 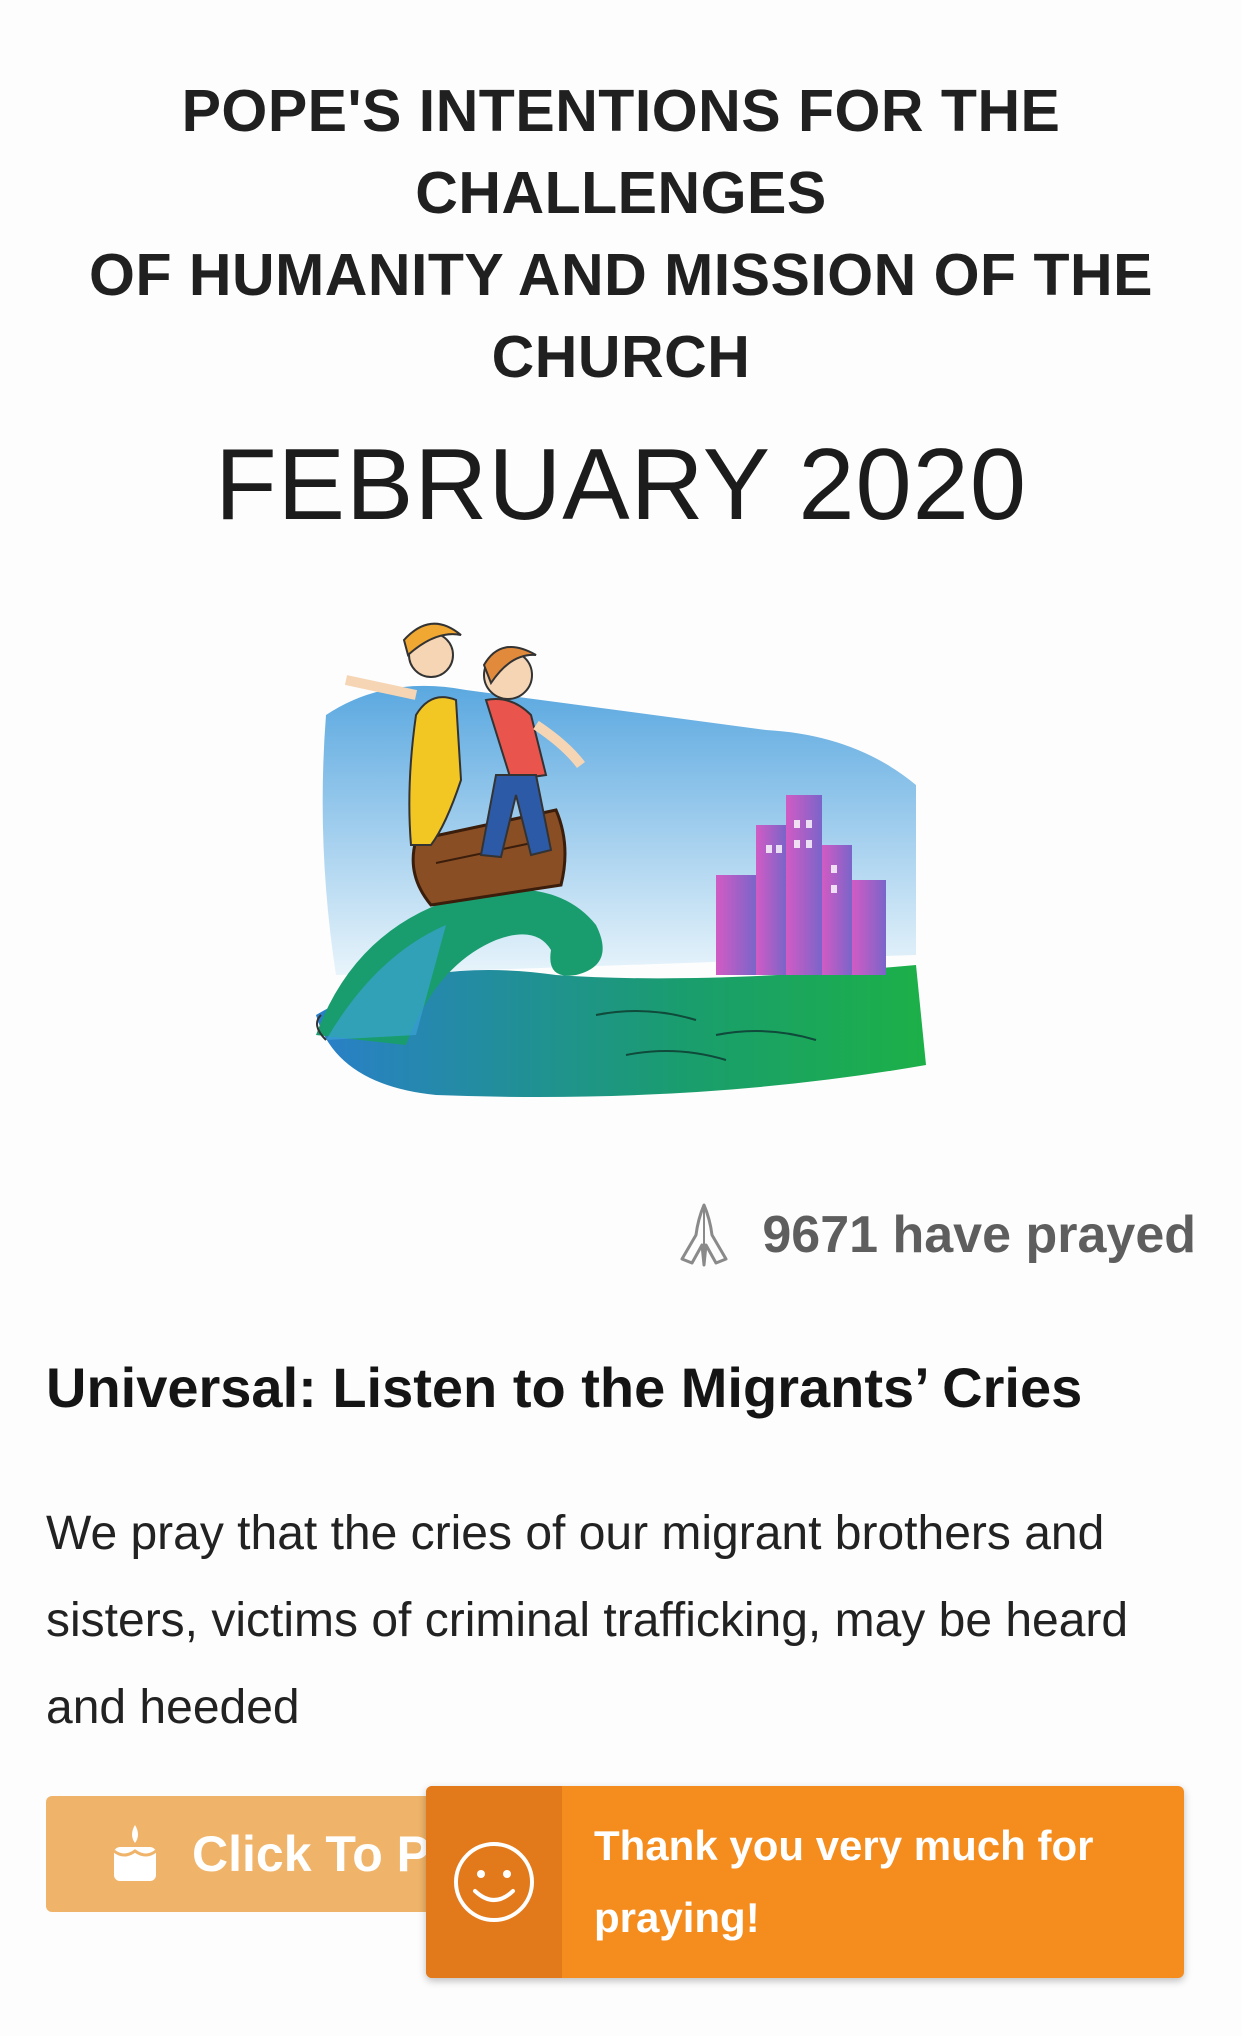 What do you see at coordinates (564, 1387) in the screenshot?
I see `intention-title: Universal: Listen to the Migrants’ Cries` at bounding box center [564, 1387].